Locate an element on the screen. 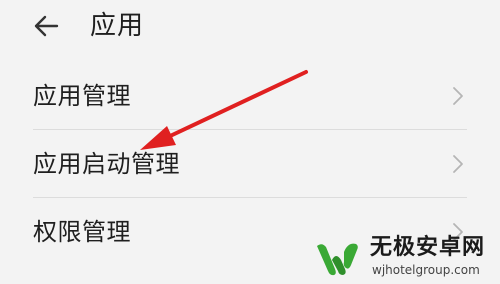 The width and height of the screenshot is (500, 284). watermark: 无极安卓网 wjhotelgroup.com is located at coordinates (407, 257).